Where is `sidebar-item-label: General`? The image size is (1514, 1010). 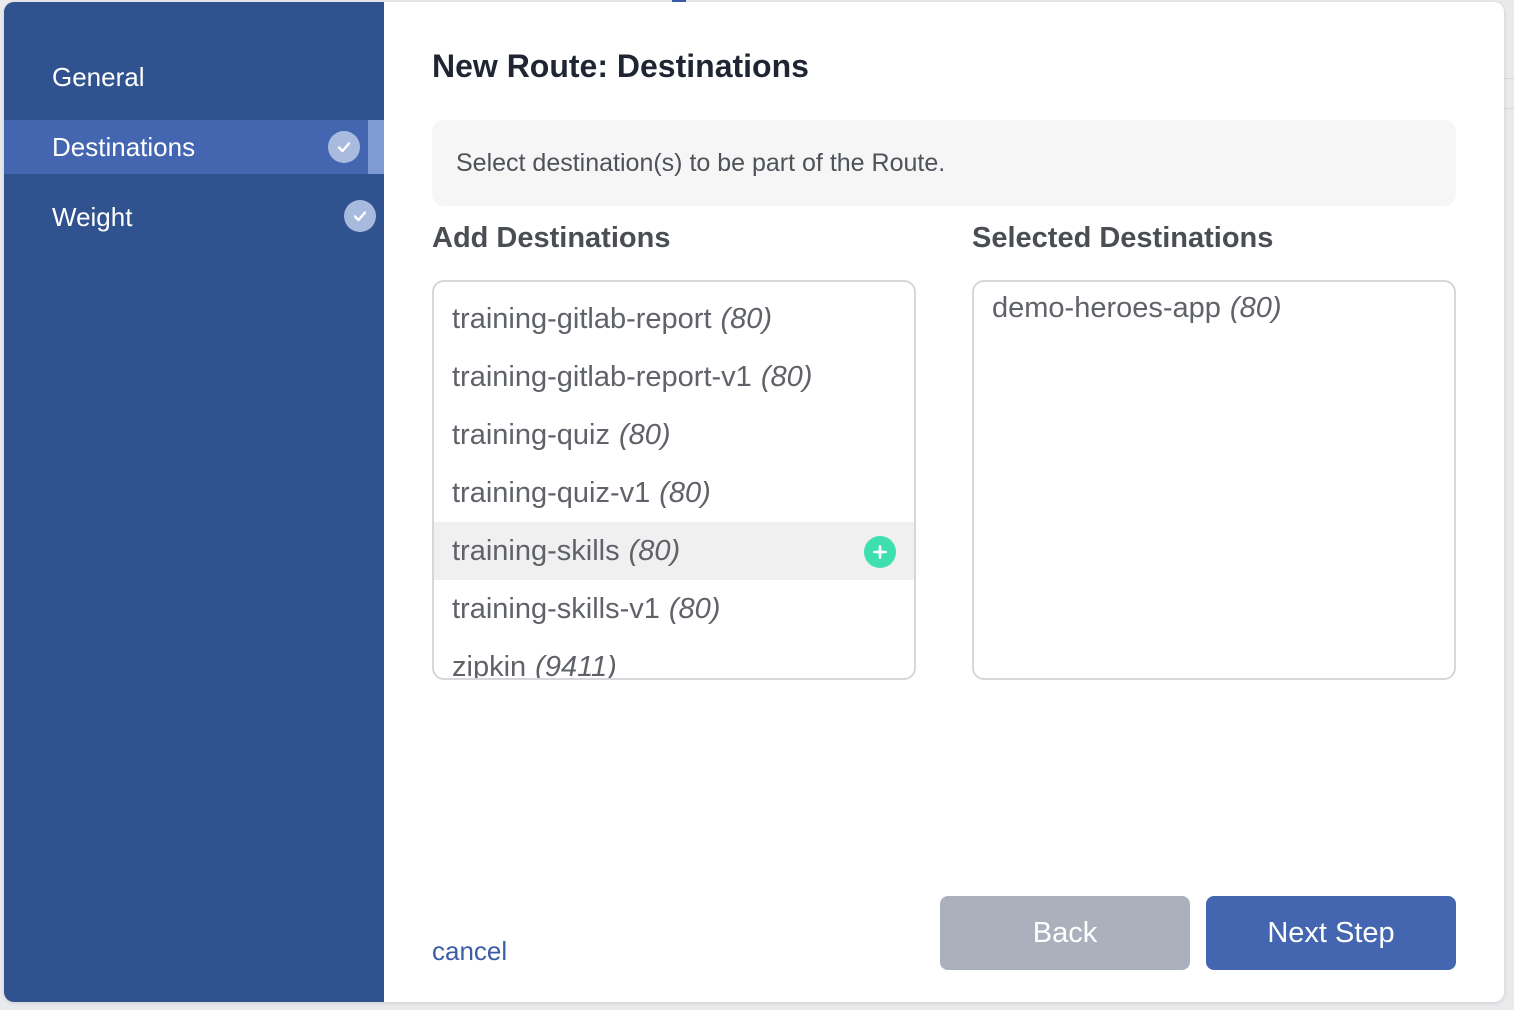 sidebar-item-label: General is located at coordinates (98, 76).